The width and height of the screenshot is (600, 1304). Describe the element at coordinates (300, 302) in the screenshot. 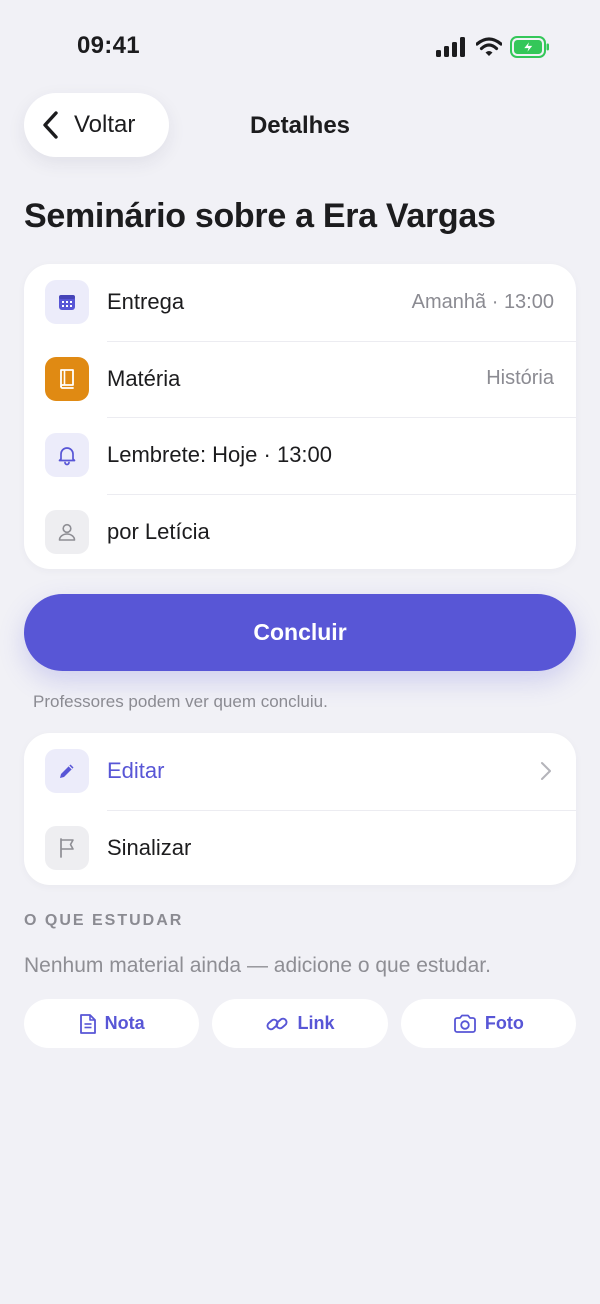

I see `due-date-row: Entrega Amanhã · 13:00` at that location.